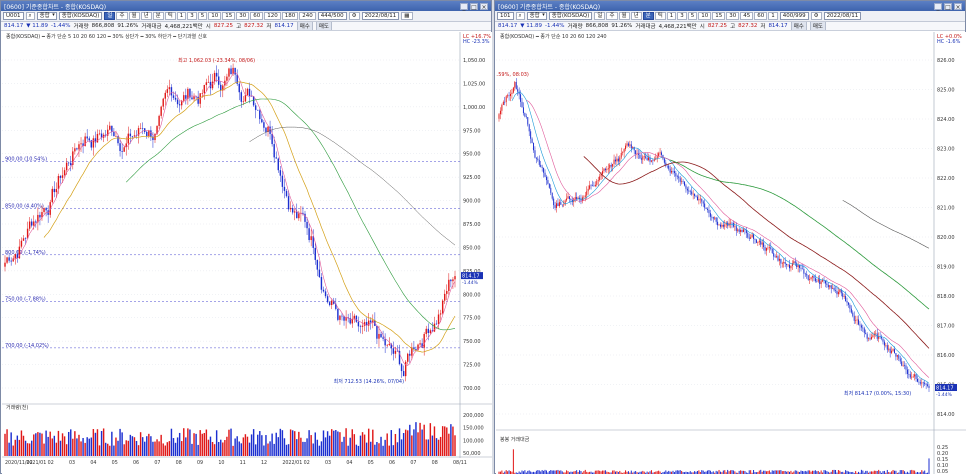 This screenshot has height=474, width=966. I want to click on bar-count-input: 400/999, so click(794, 16).